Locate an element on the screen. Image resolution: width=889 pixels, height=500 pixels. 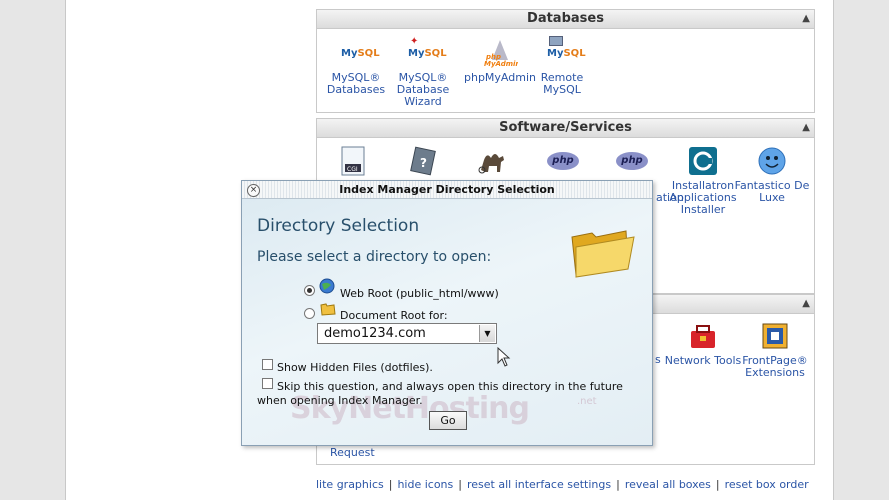
cgi-icon: CGI is located at coordinates (353, 163).